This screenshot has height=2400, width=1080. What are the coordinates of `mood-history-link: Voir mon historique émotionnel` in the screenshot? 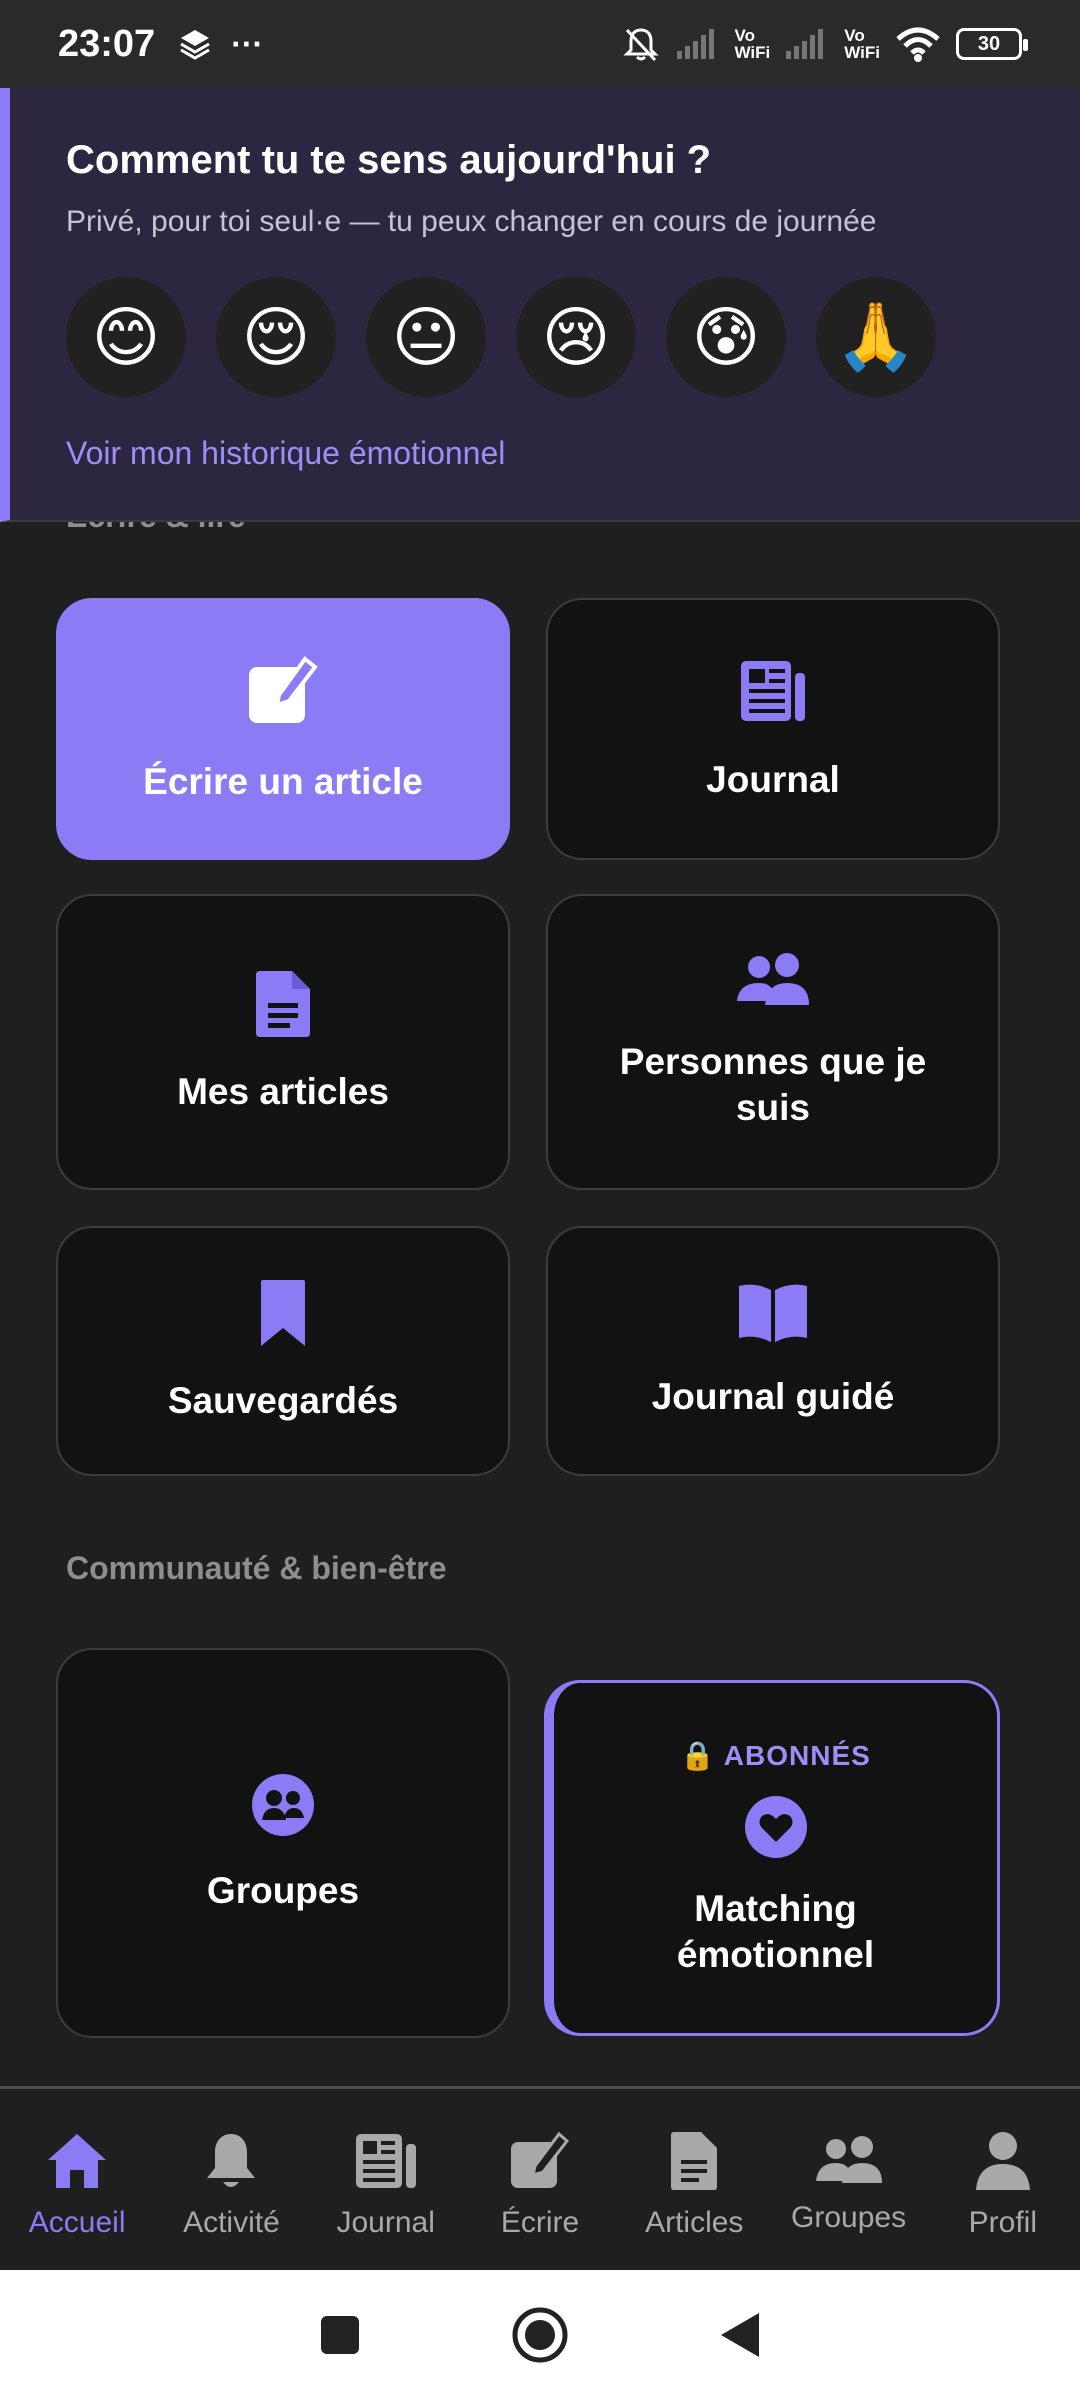 It's located at (573, 453).